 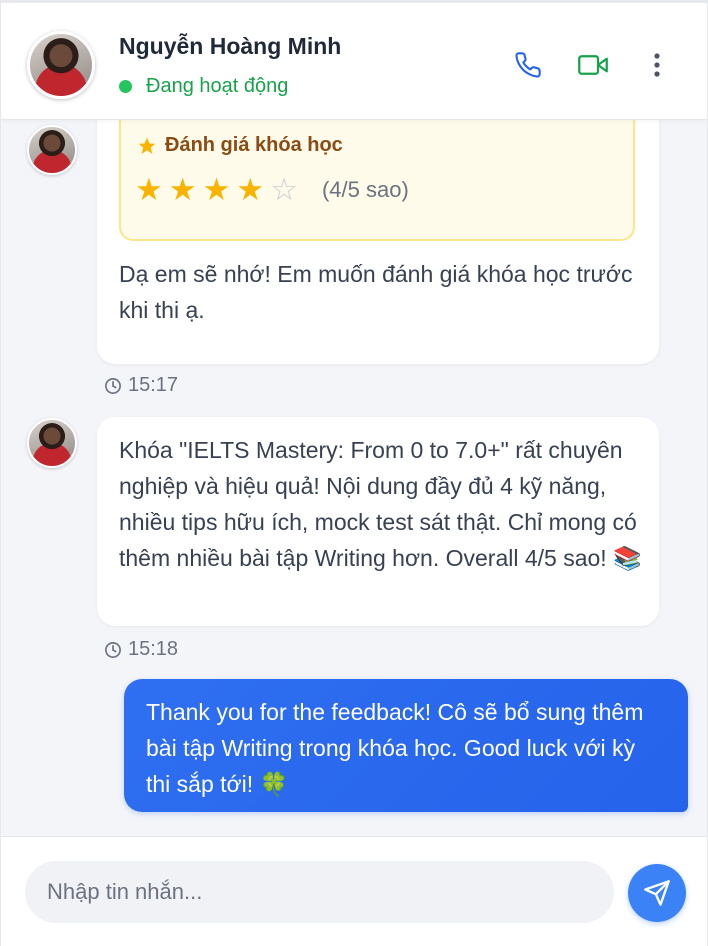 I want to click on send-button, so click(x=657, y=893).